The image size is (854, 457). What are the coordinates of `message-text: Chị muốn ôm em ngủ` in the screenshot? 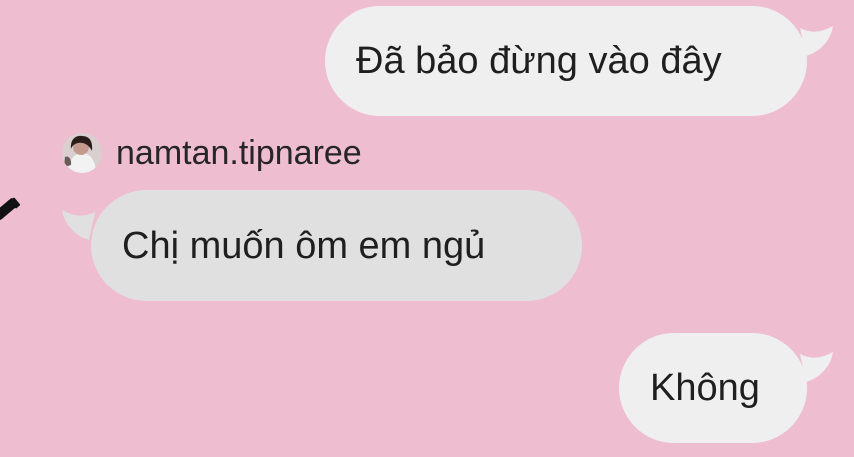 It's located at (304, 245).